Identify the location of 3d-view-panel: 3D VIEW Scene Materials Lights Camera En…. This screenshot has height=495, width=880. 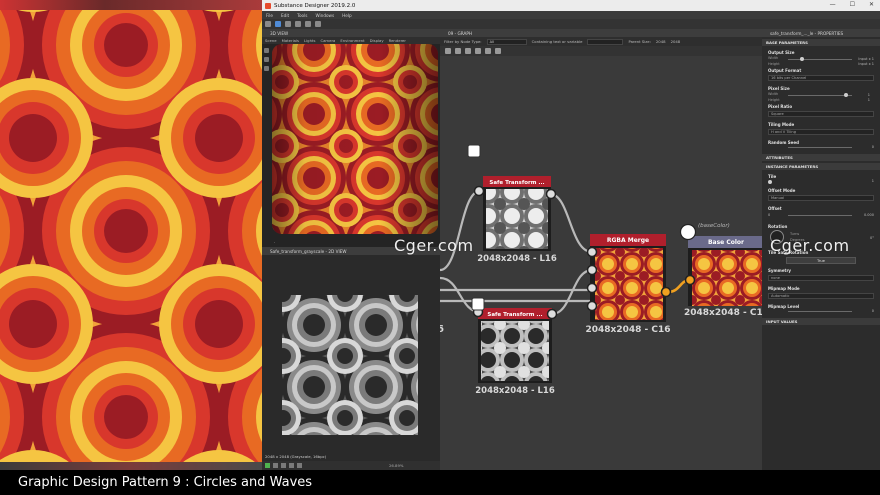
(351, 138).